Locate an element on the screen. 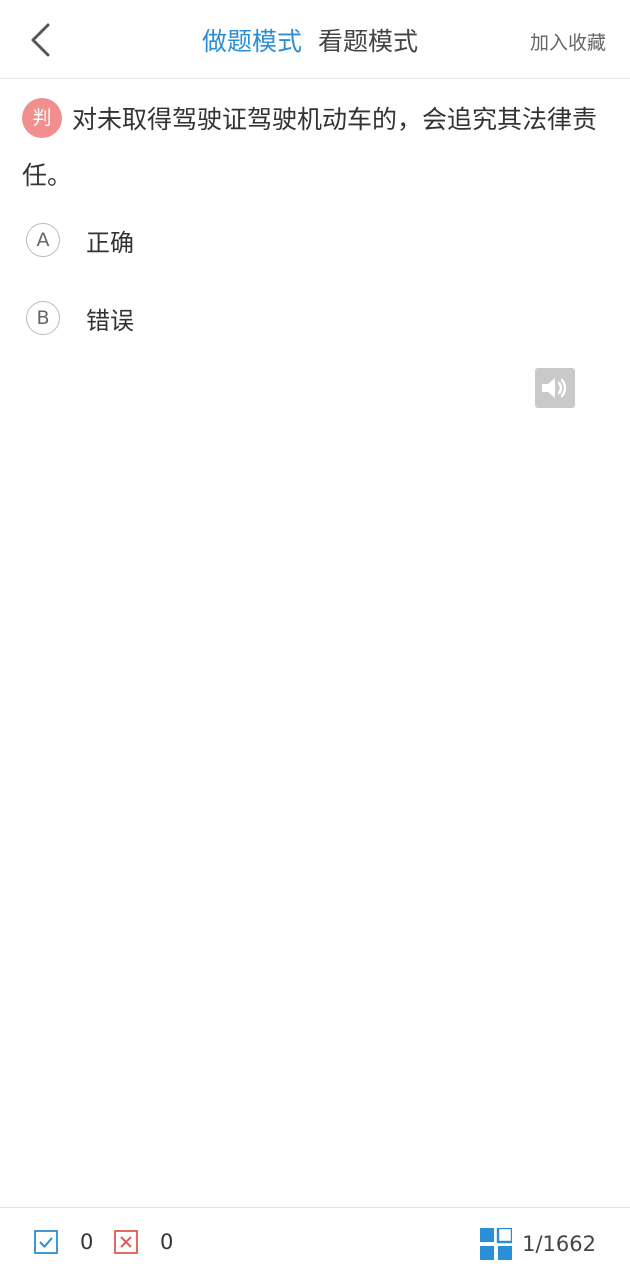 This screenshot has height=1280, width=630. back-button is located at coordinates (40, 40).